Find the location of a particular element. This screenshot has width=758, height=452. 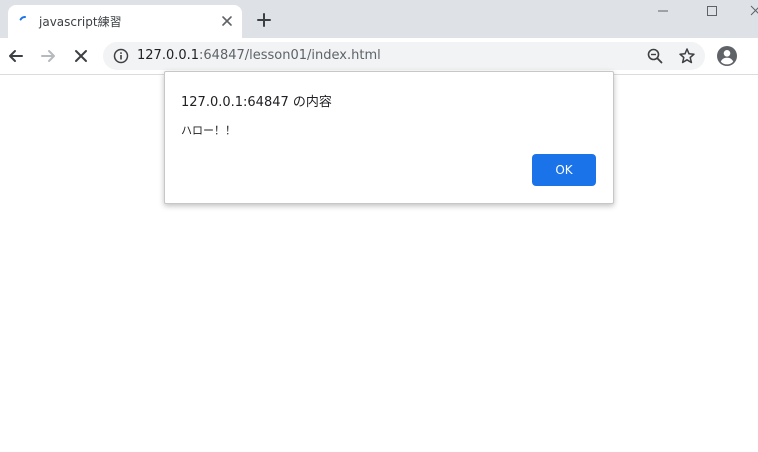

profile-account-icon is located at coordinates (727, 56).